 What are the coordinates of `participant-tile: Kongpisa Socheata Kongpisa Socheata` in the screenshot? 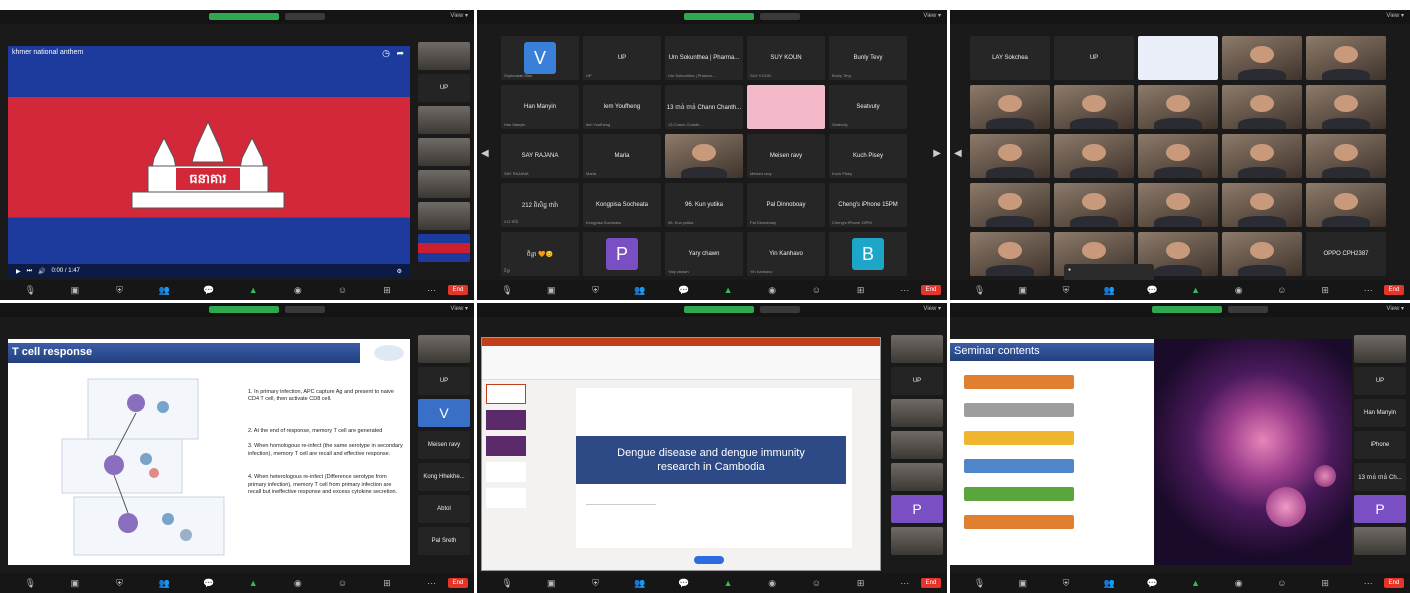 It's located at (622, 205).